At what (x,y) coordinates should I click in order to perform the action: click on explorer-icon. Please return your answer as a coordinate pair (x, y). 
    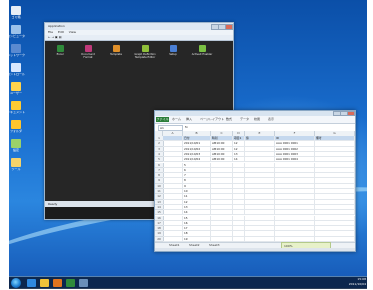
    Looking at the image, I should click on (44, 283).